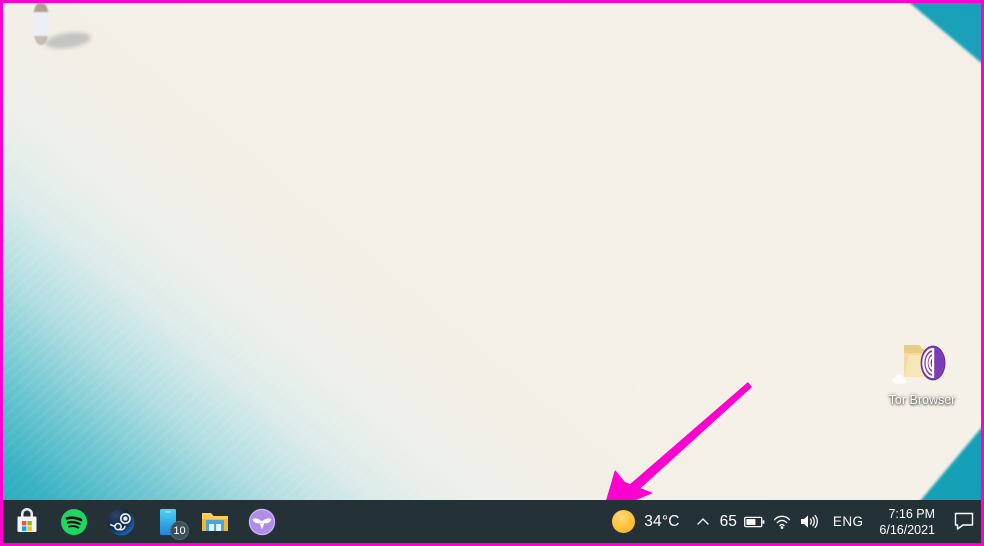 The height and width of the screenshot is (546, 984). What do you see at coordinates (911, 513) in the screenshot?
I see `clock-time: 7:16 PM` at bounding box center [911, 513].